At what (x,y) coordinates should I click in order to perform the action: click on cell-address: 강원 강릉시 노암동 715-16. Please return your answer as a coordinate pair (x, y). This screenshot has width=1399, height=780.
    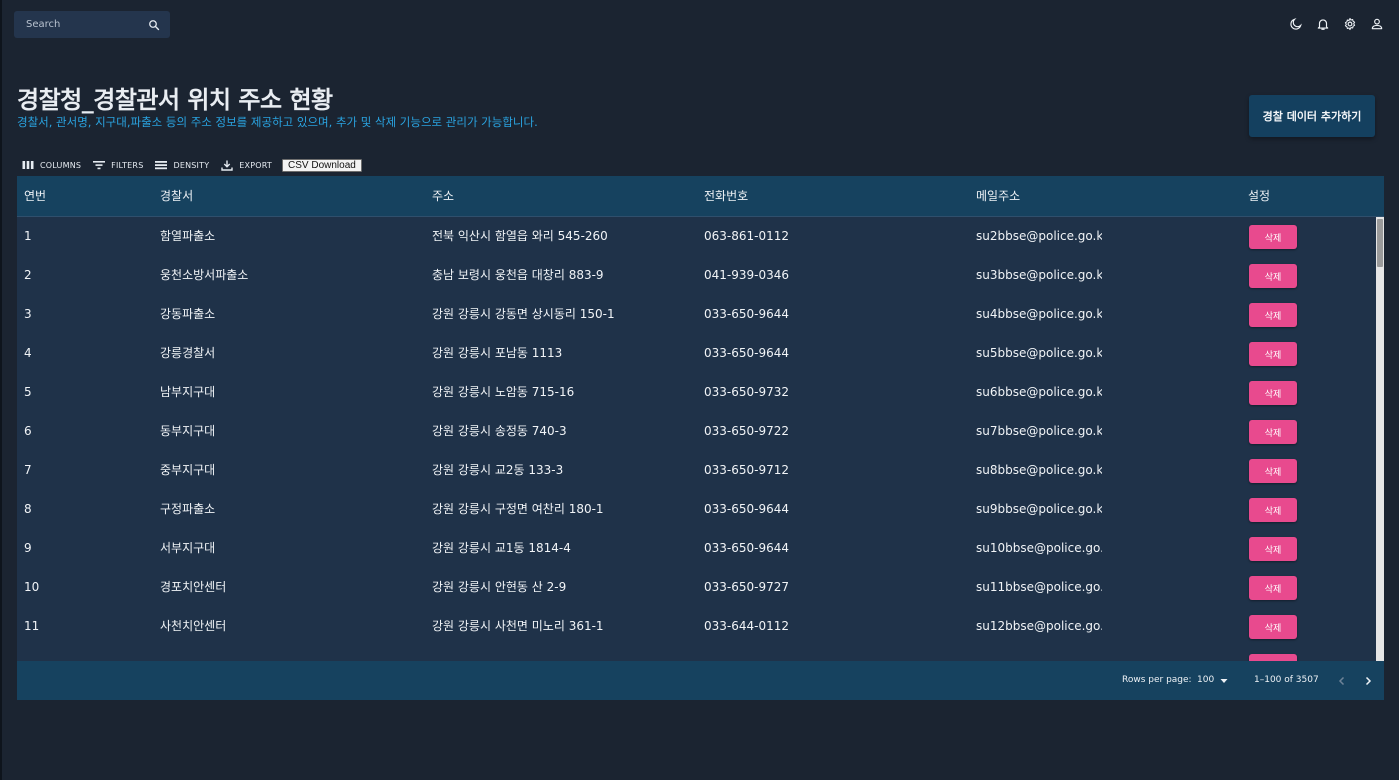
    Looking at the image, I should click on (503, 392).